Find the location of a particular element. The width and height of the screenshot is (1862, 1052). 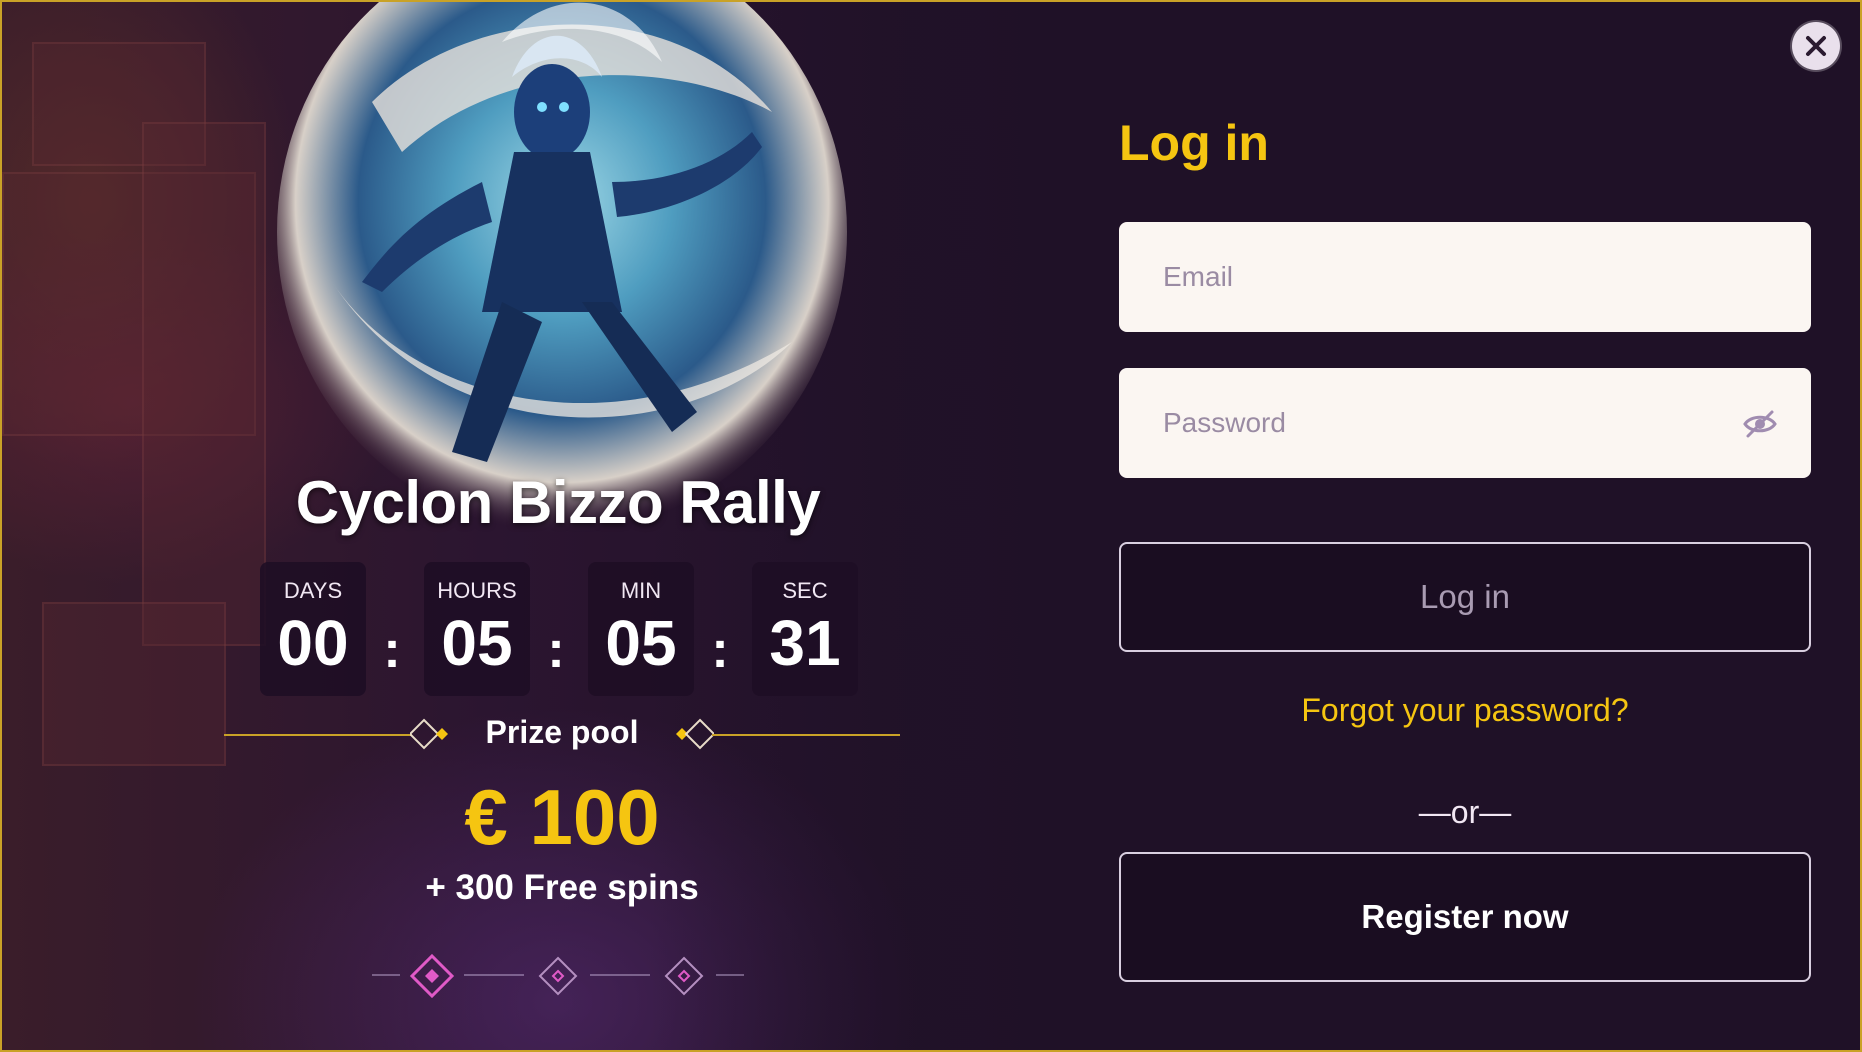

event-title: Cyclon Bizzo Rally is located at coordinates (558, 502).